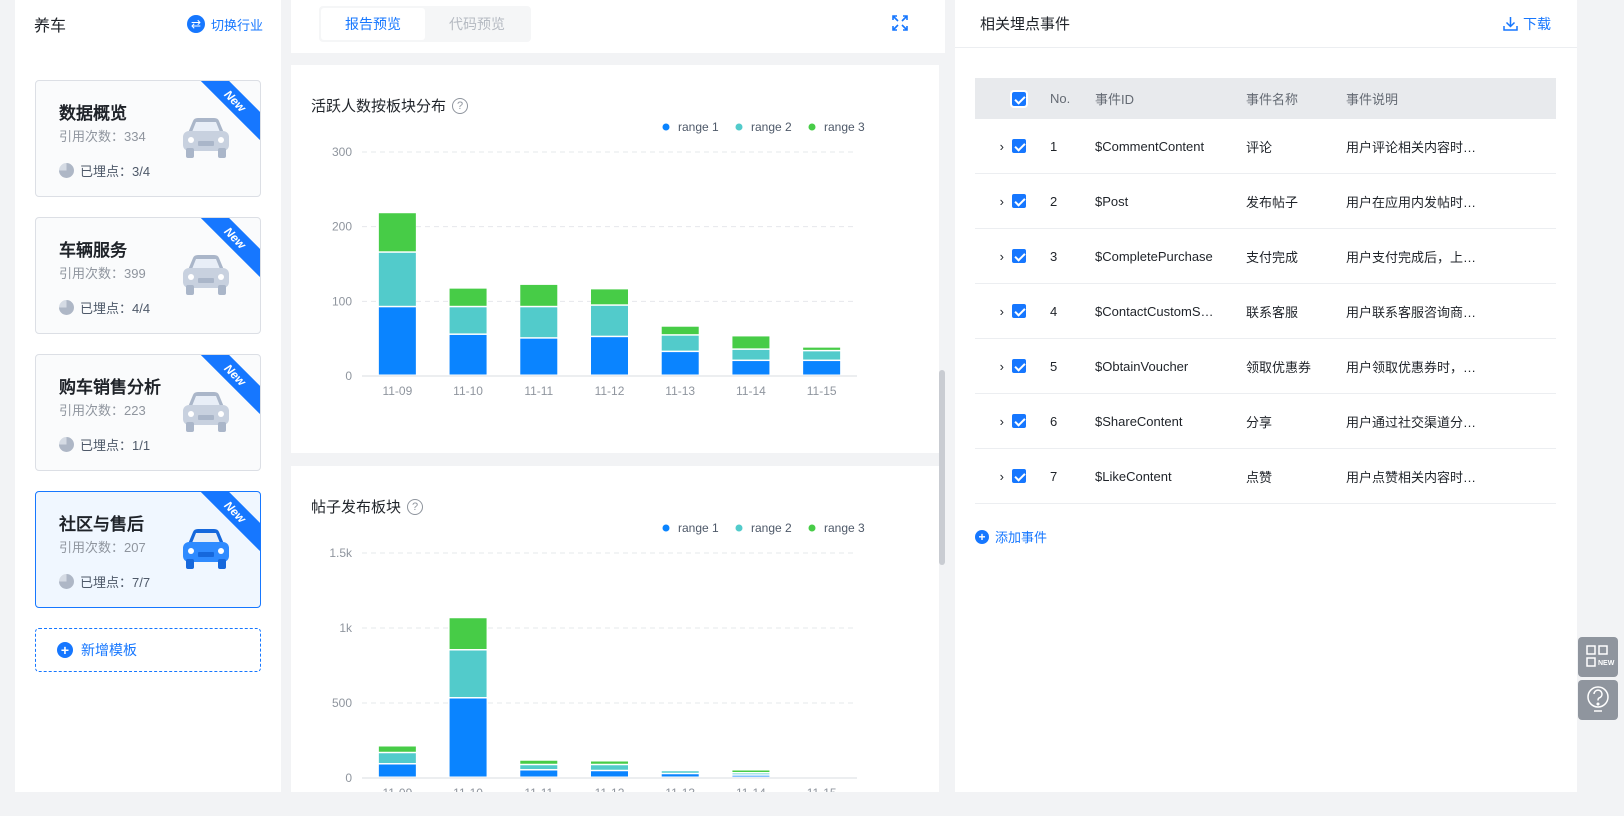  What do you see at coordinates (342, 301) in the screenshot?
I see `y-tick-label: 100` at bounding box center [342, 301].